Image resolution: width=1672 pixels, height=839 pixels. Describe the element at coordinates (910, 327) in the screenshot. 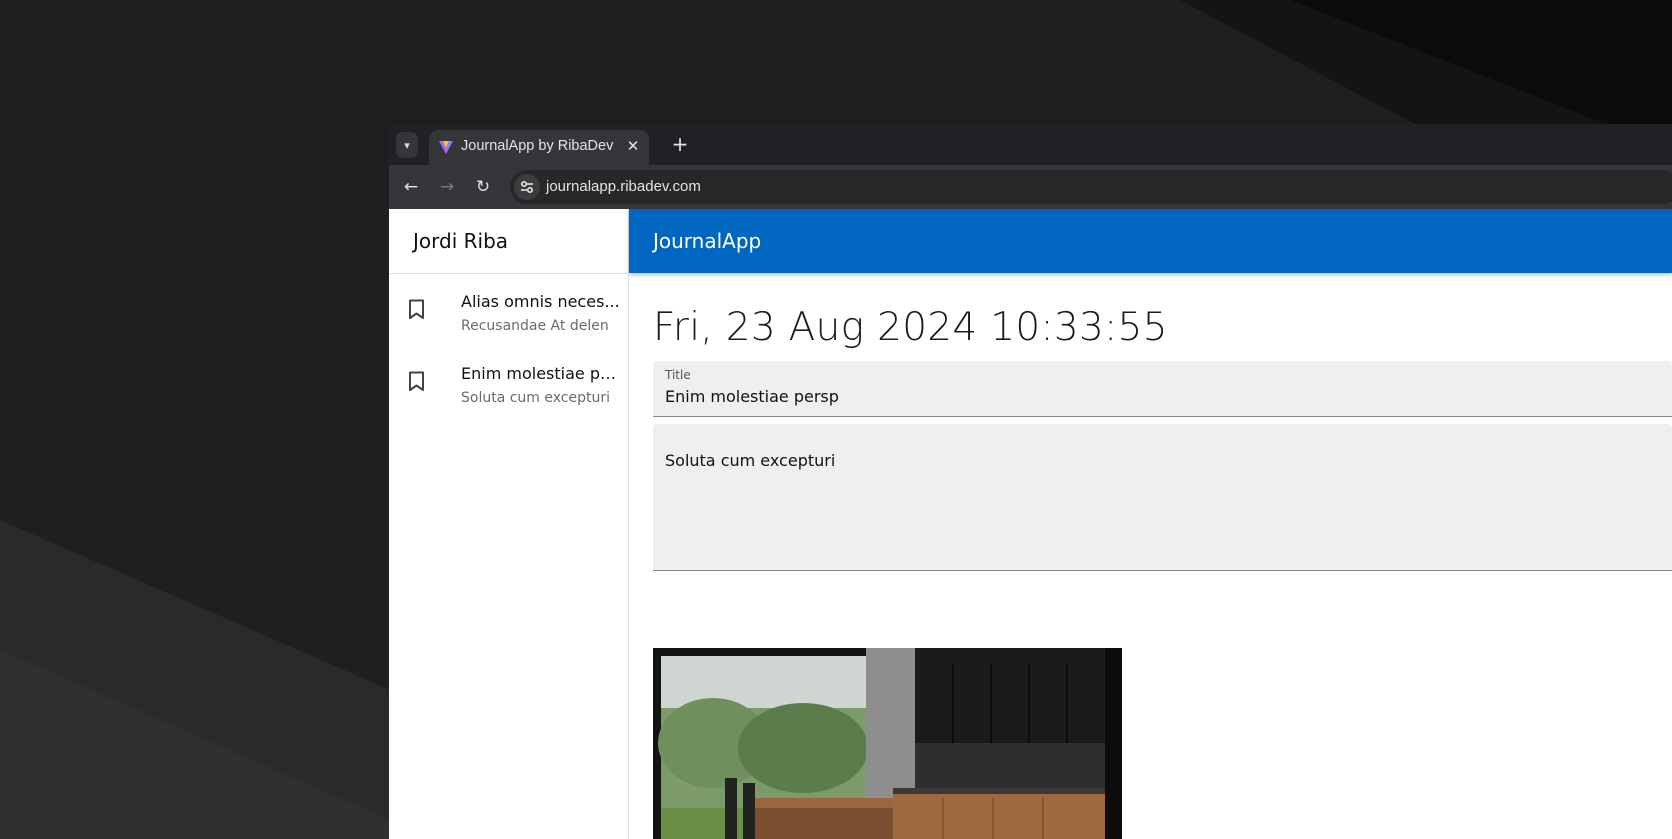

I see `note-date: Fri, 23 Aug 2024 10:33:55` at that location.